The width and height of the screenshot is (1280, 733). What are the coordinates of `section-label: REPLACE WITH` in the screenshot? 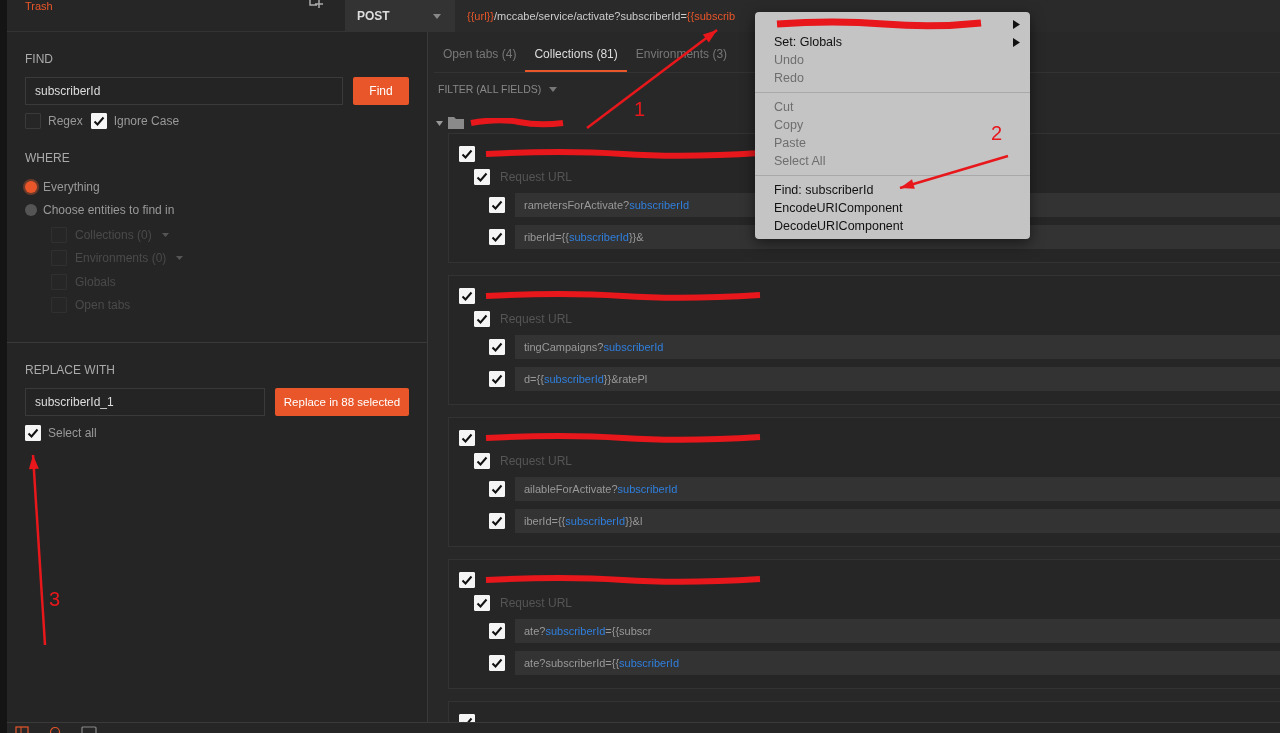 It's located at (70, 370).